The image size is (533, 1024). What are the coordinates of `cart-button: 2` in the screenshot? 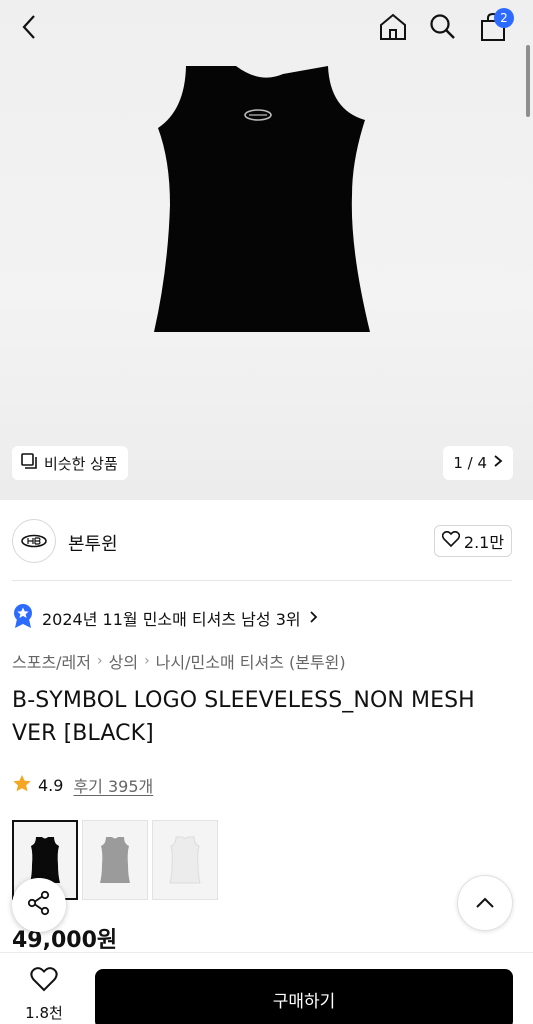 It's located at (494, 28).